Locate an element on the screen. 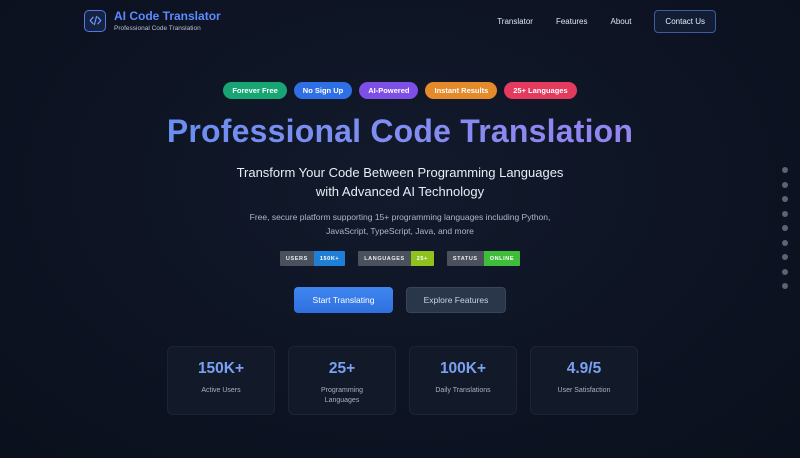 This screenshot has width=800, height=458. status-pill-users: USERS 150K+ is located at coordinates (312, 258).